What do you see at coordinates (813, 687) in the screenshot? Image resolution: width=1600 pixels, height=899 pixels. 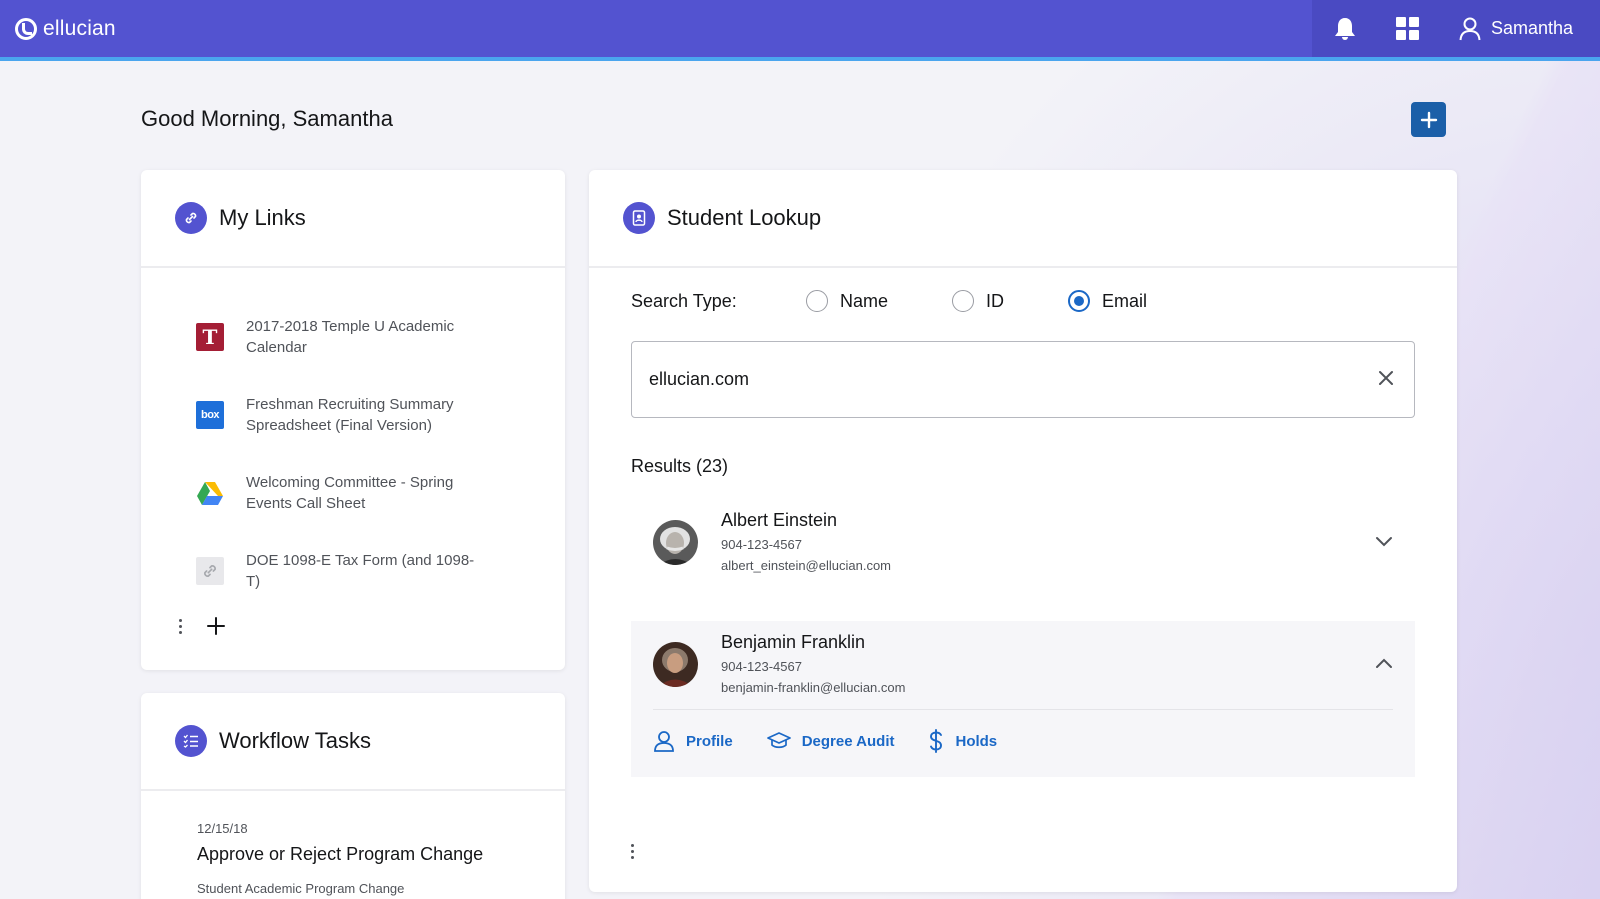 I see `student-email: benjamin-franklin@ellucian.com` at bounding box center [813, 687].